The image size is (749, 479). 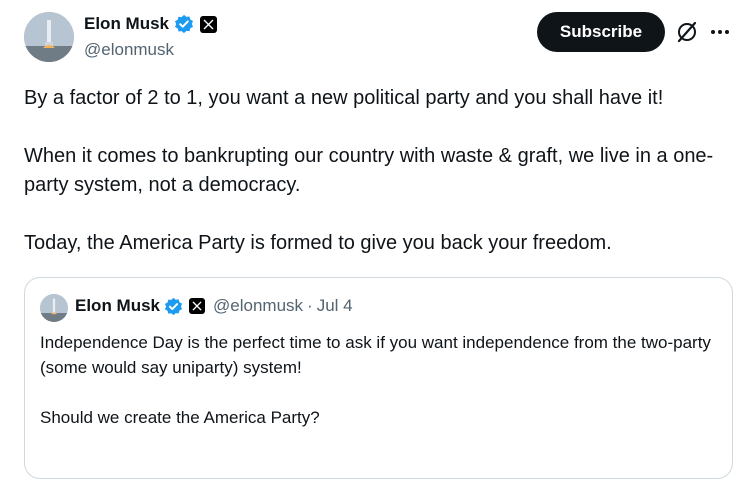 What do you see at coordinates (601, 32) in the screenshot?
I see `subscribe-button: Subscribe` at bounding box center [601, 32].